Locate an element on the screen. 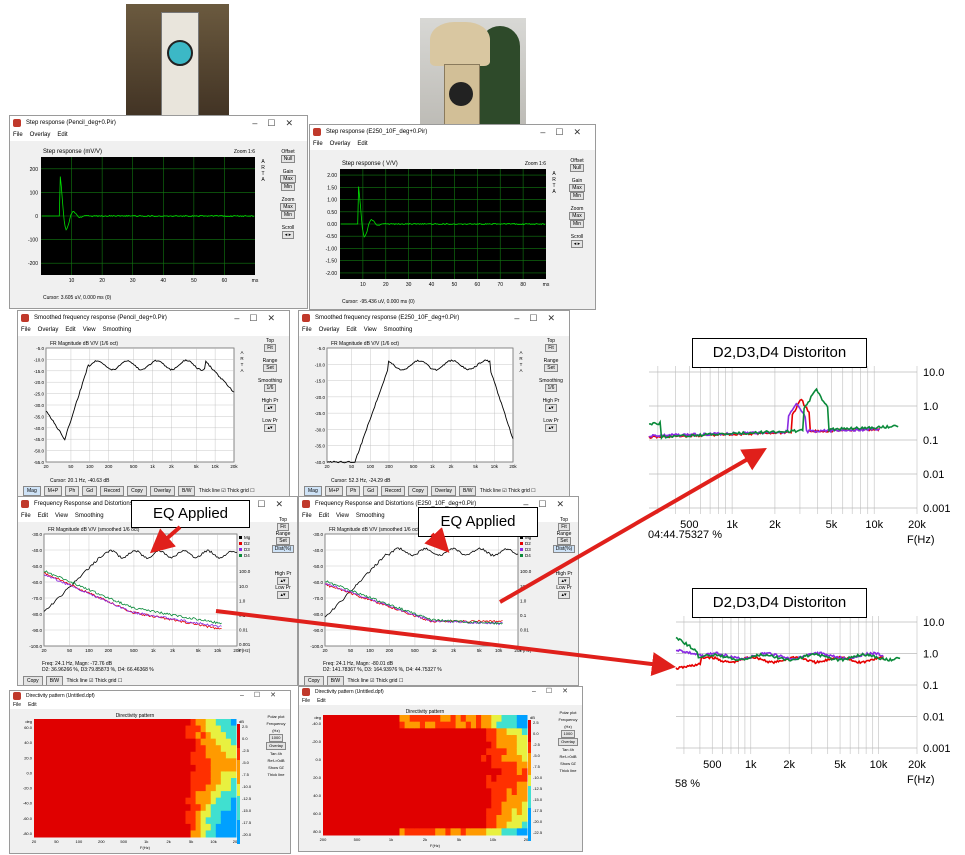 The image size is (965, 855). zoom-max-button: Max is located at coordinates (577, 216).